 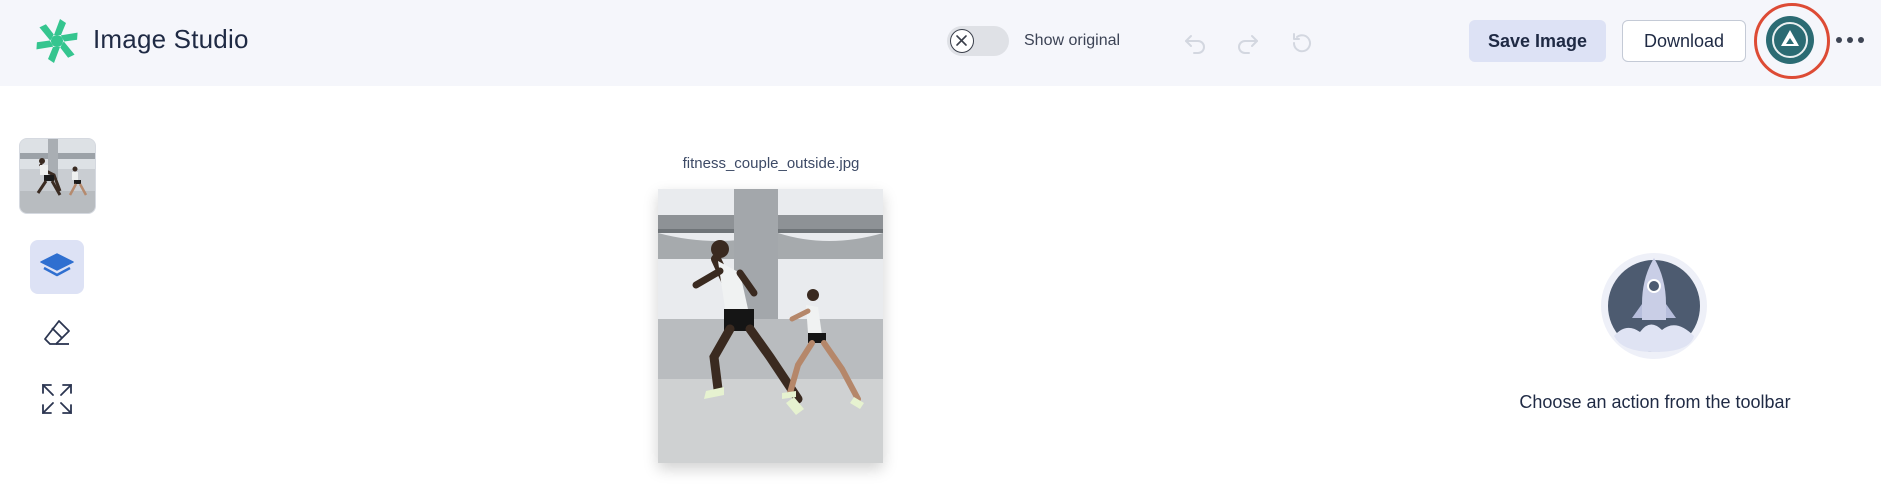 What do you see at coordinates (1654, 306) in the screenshot?
I see `rocket-icon` at bounding box center [1654, 306].